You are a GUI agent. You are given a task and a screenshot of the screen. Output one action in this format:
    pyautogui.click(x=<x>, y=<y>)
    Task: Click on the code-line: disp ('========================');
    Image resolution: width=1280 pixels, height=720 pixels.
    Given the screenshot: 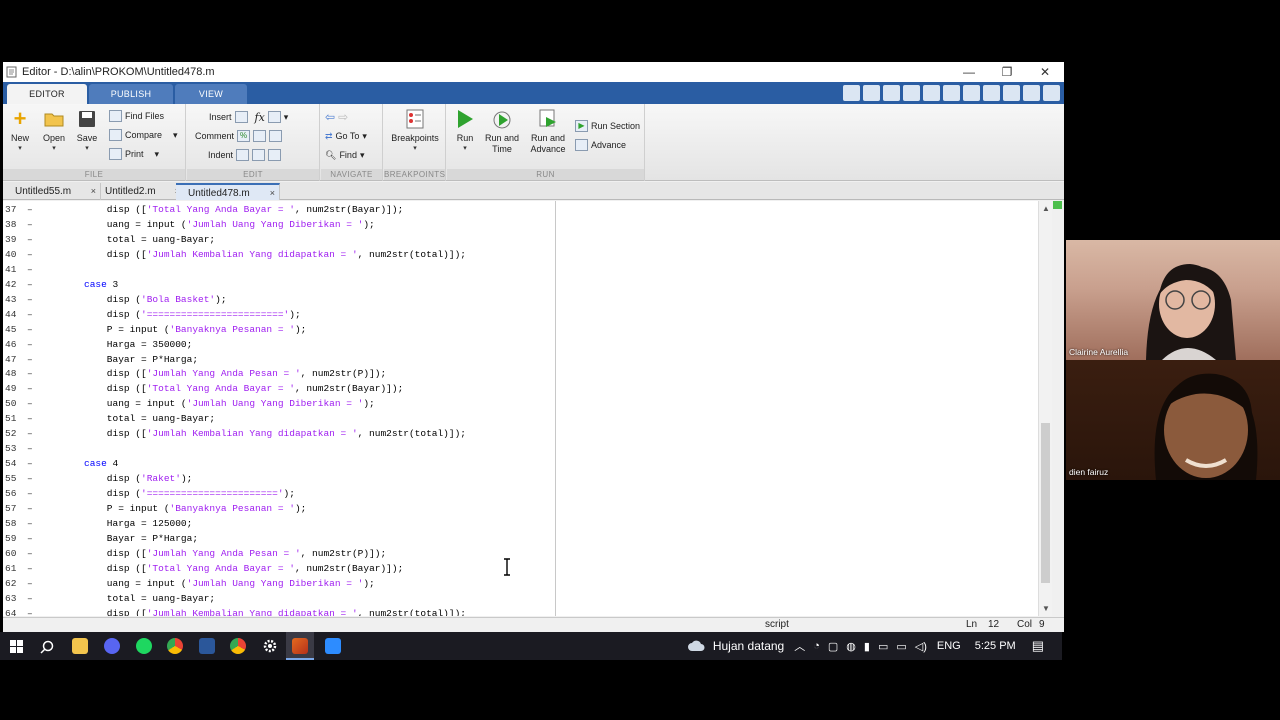 What is the action you would take?
    pyautogui.click(x=192, y=314)
    